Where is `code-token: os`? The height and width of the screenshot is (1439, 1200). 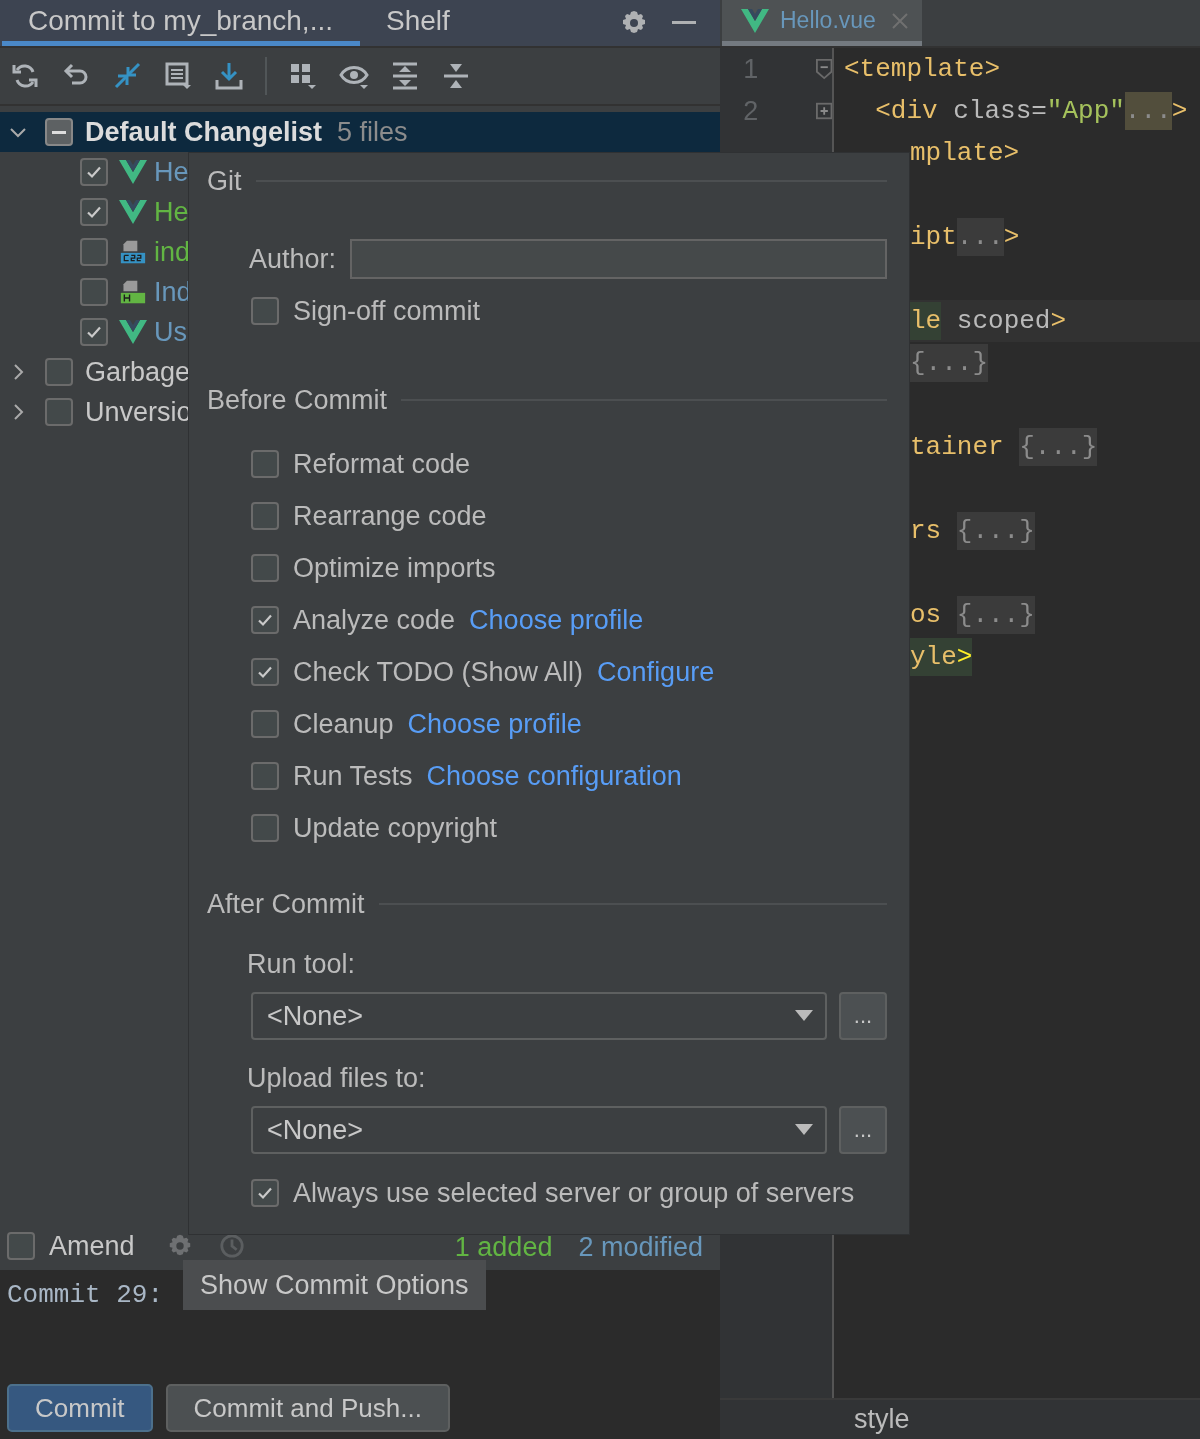 code-token: os is located at coordinates (926, 615).